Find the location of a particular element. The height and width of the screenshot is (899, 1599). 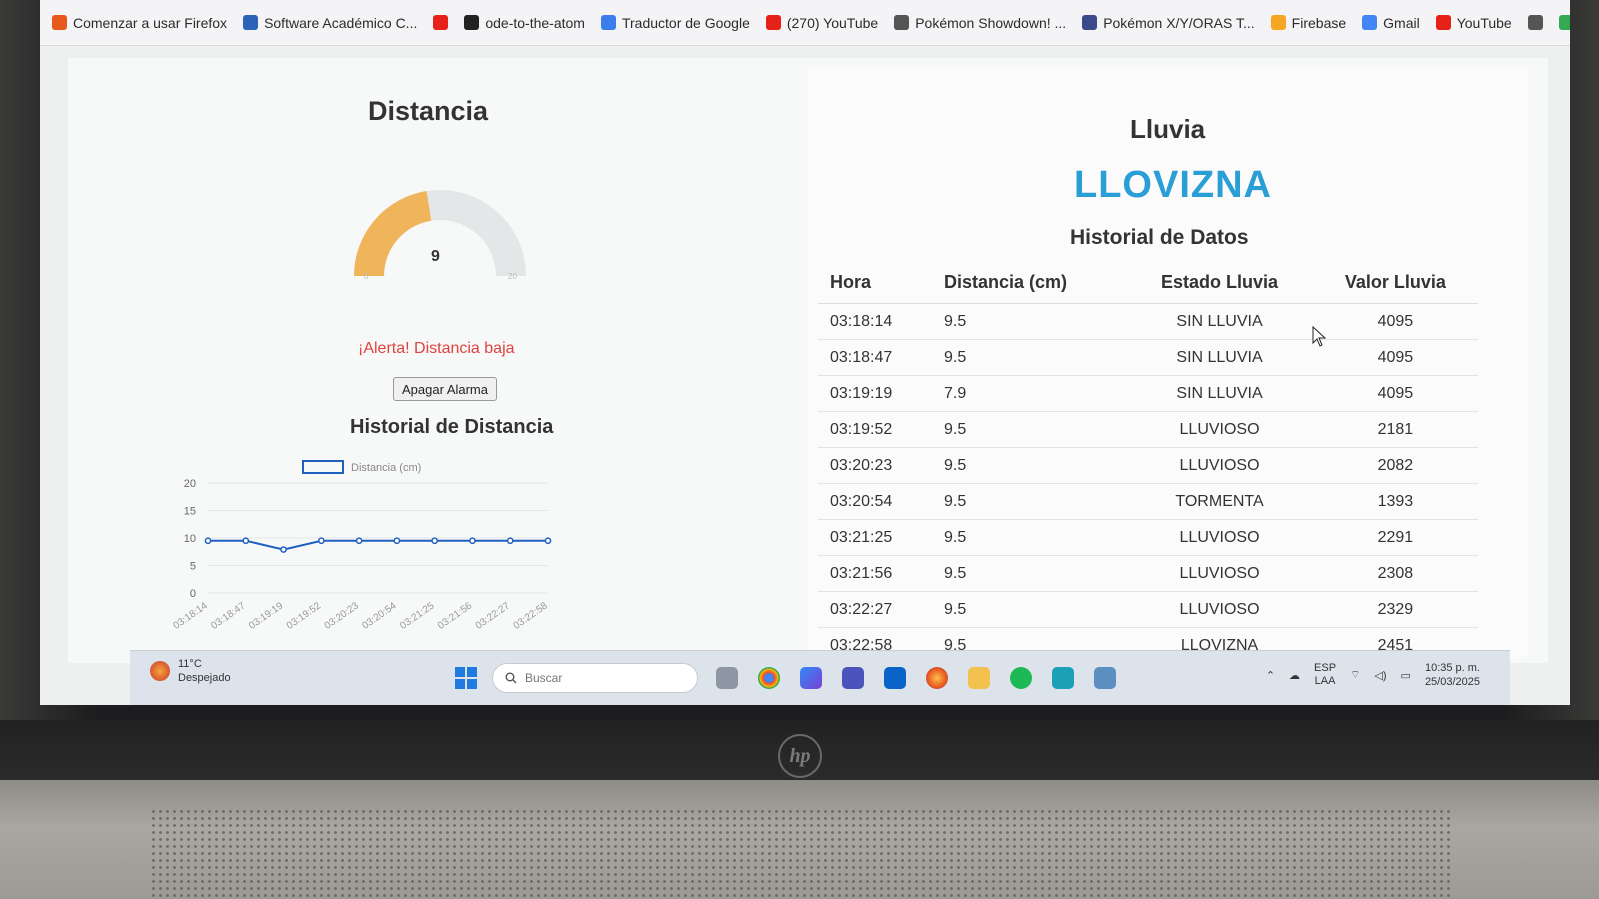

copilot-icon is located at coordinates (811, 678).